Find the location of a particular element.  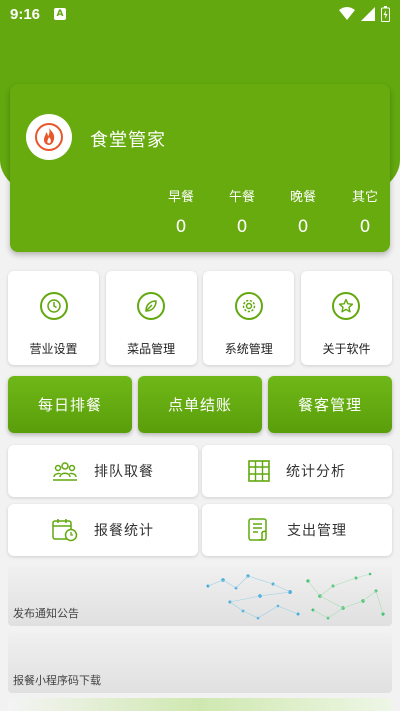

app-title: 食堂管家 is located at coordinates (128, 140).